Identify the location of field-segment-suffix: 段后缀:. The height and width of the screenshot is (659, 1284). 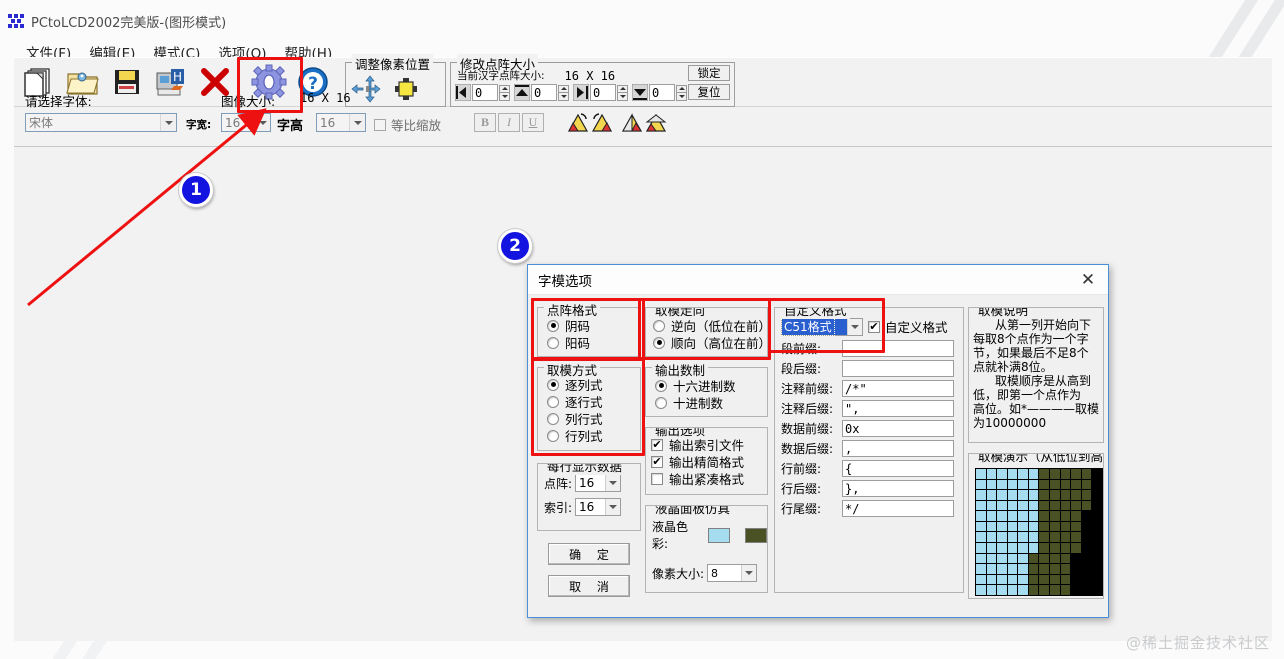
(872, 368).